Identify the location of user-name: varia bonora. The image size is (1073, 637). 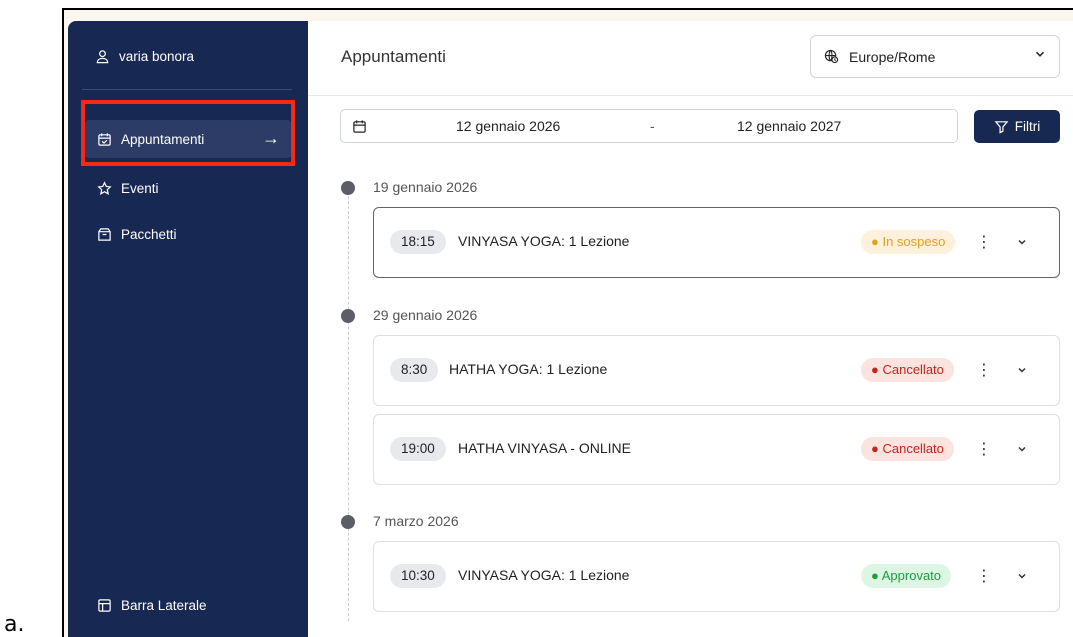
(157, 56).